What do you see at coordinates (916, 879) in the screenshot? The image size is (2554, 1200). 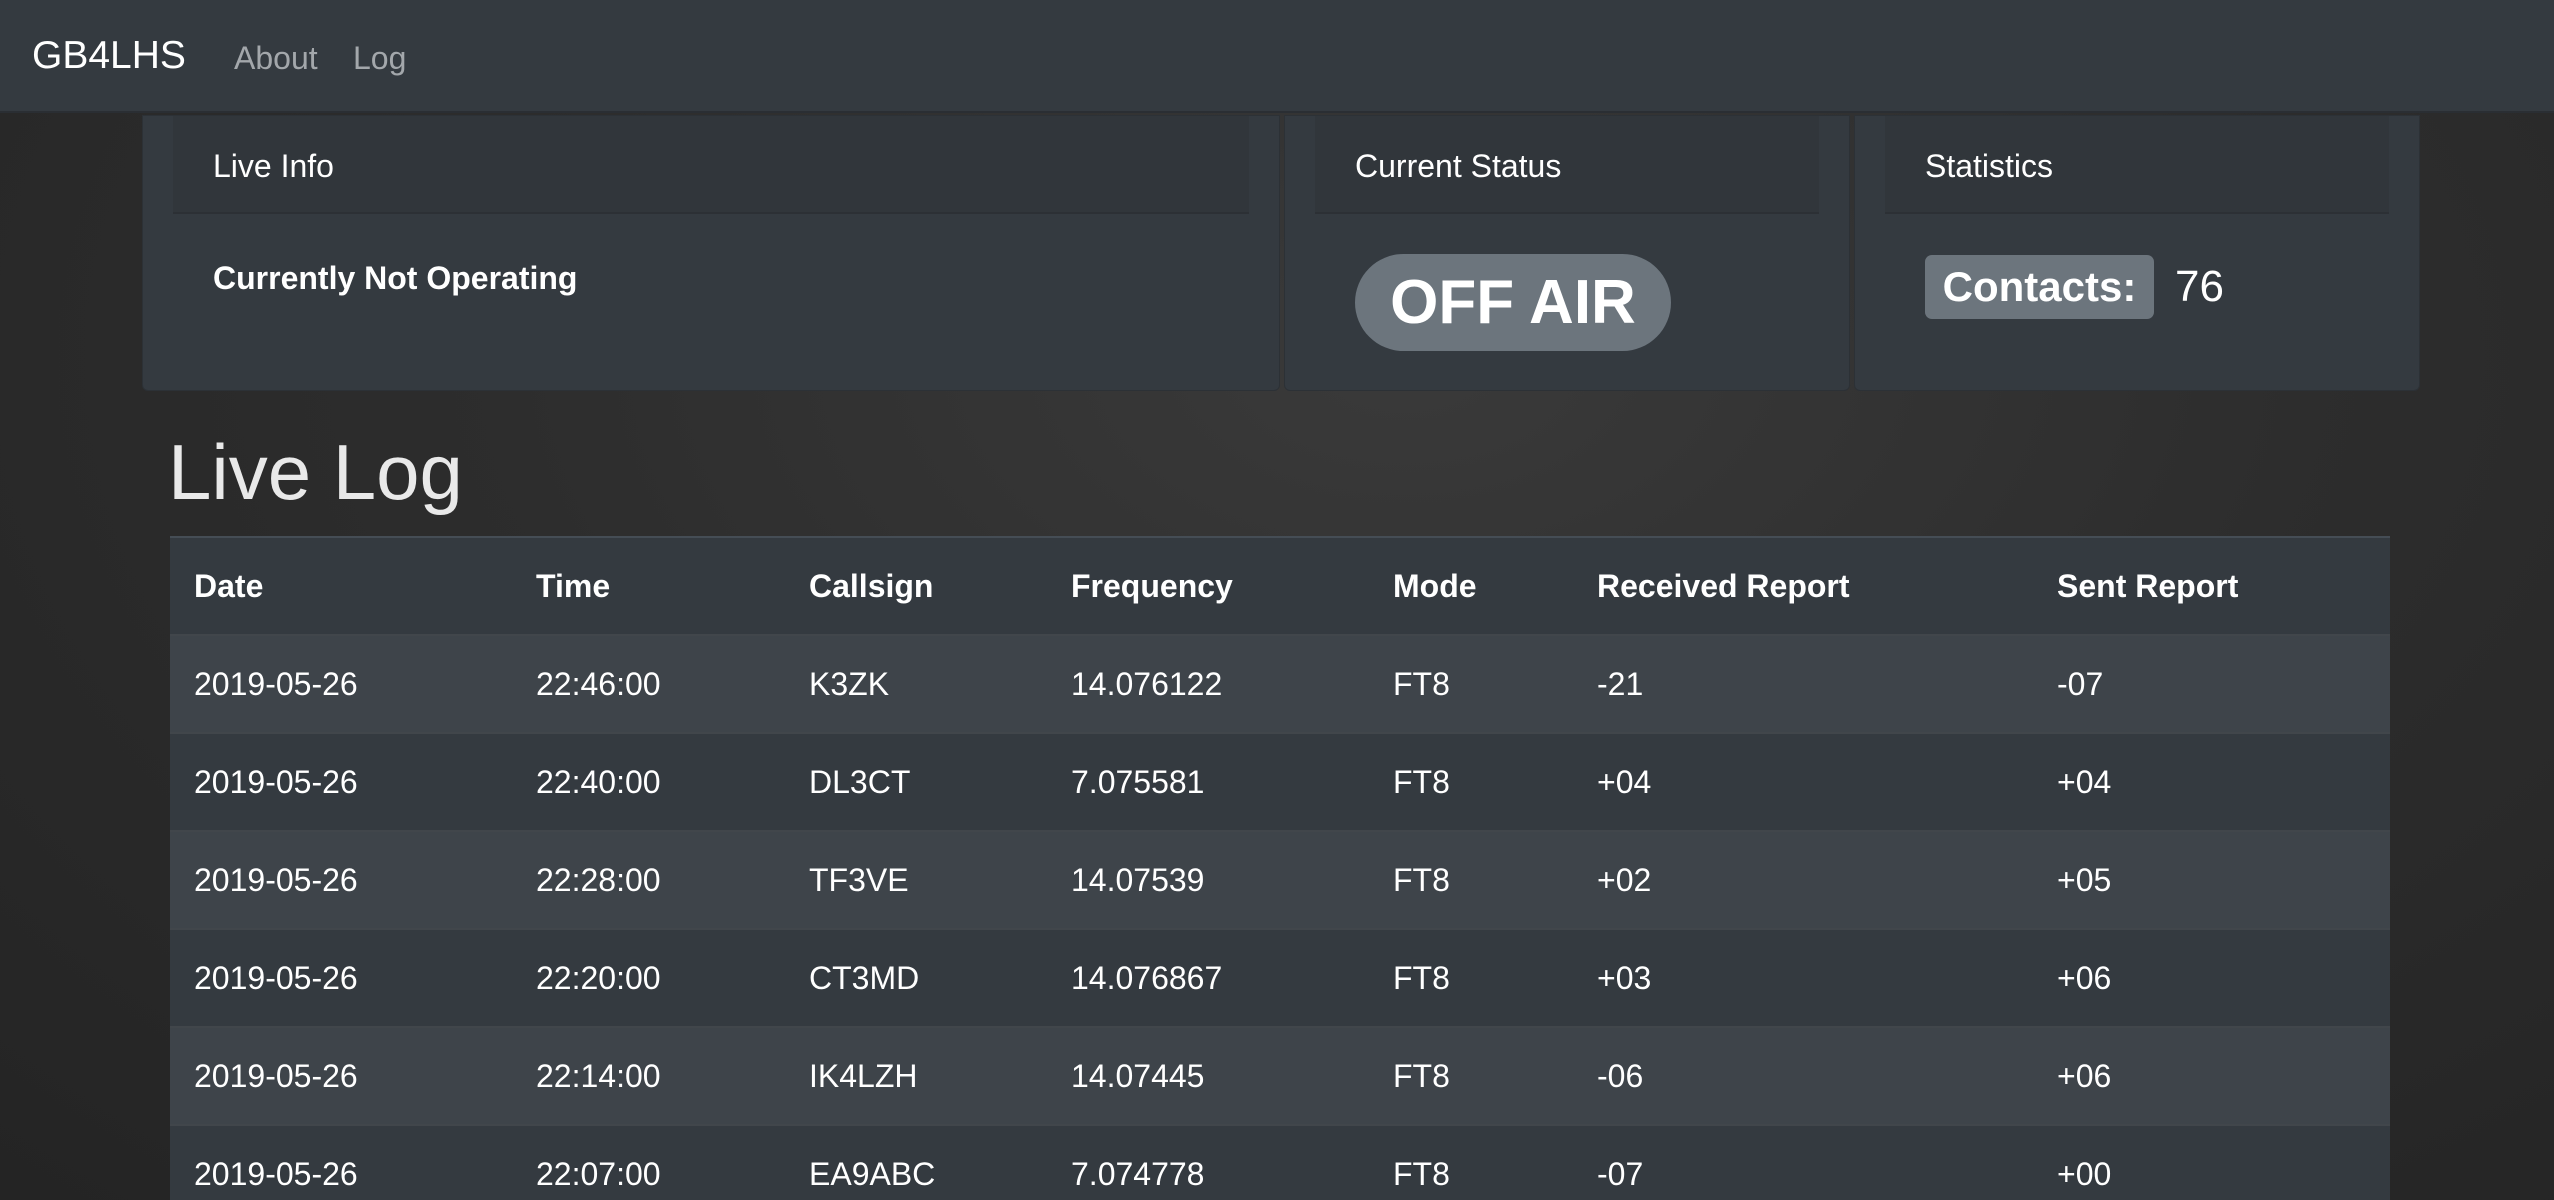 I see `cell-callsign: TF3VE` at bounding box center [916, 879].